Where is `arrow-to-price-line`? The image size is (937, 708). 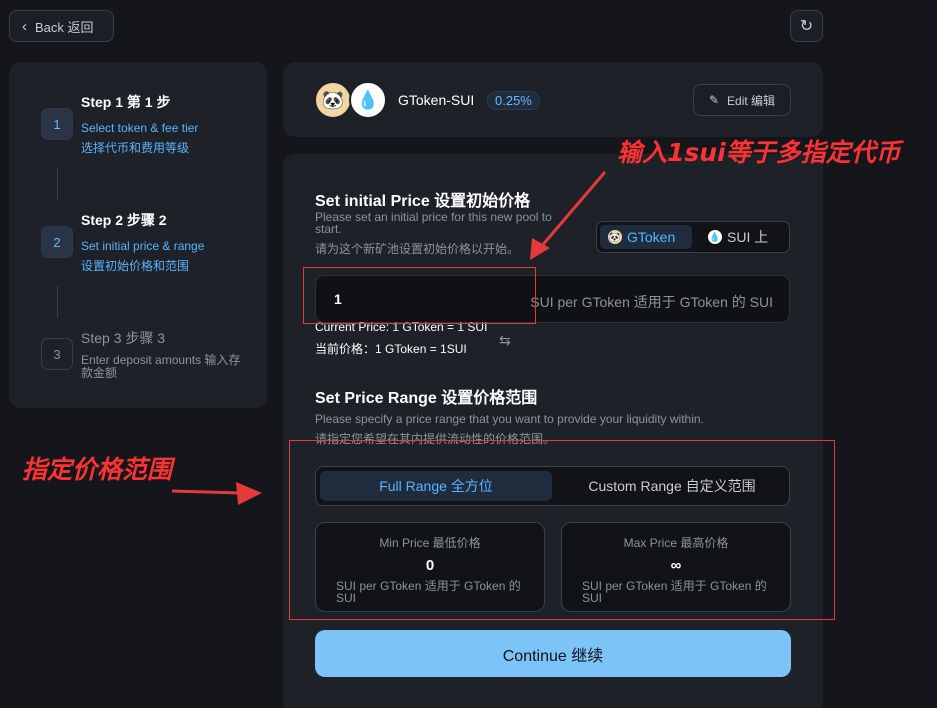 arrow-to-price-line is located at coordinates (572, 210).